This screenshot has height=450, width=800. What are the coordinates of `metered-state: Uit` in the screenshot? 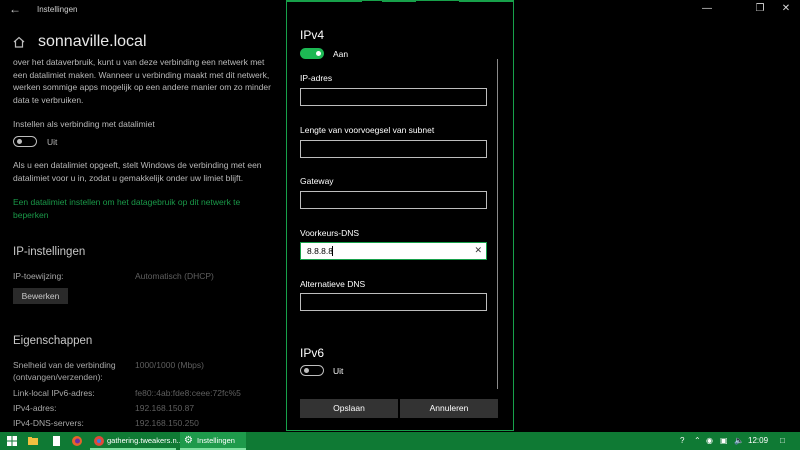 It's located at (52, 142).